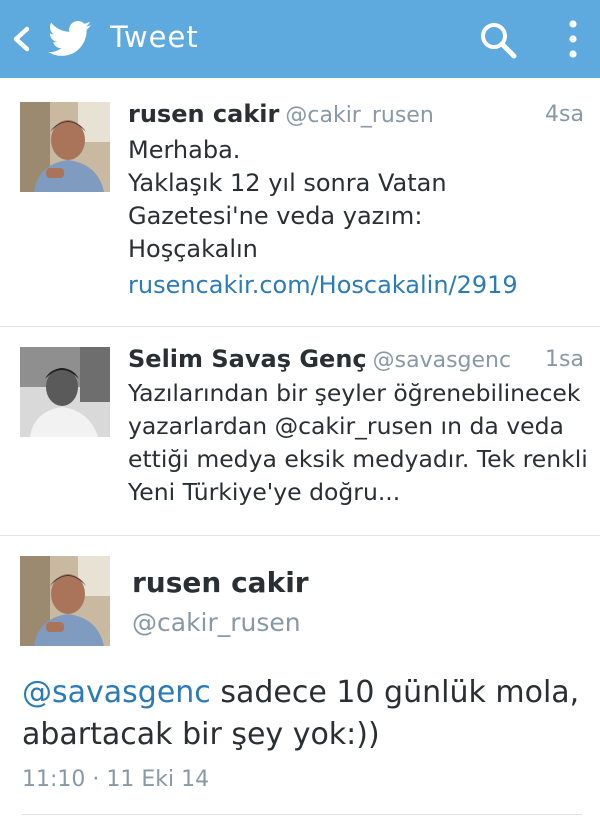 The image size is (600, 819). What do you see at coordinates (573, 39) in the screenshot?
I see `overflow-menu-icon` at bounding box center [573, 39].